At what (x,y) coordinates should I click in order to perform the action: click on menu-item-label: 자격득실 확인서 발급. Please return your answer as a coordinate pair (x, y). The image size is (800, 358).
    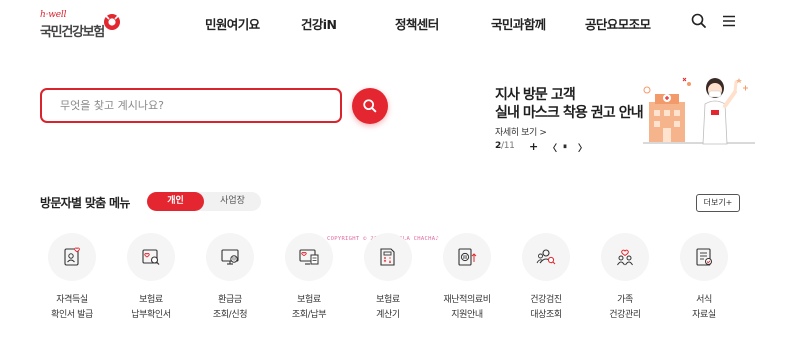
    Looking at the image, I should click on (72, 307).